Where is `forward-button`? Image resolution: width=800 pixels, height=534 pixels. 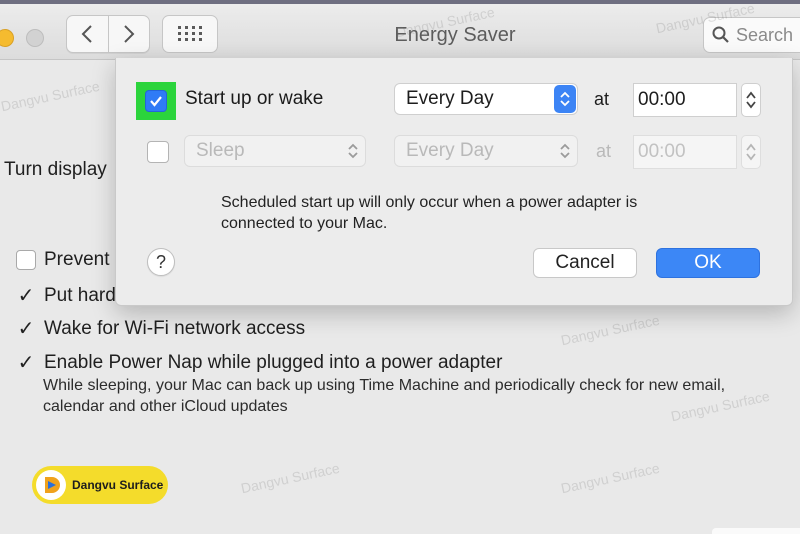
forward-button is located at coordinates (128, 34).